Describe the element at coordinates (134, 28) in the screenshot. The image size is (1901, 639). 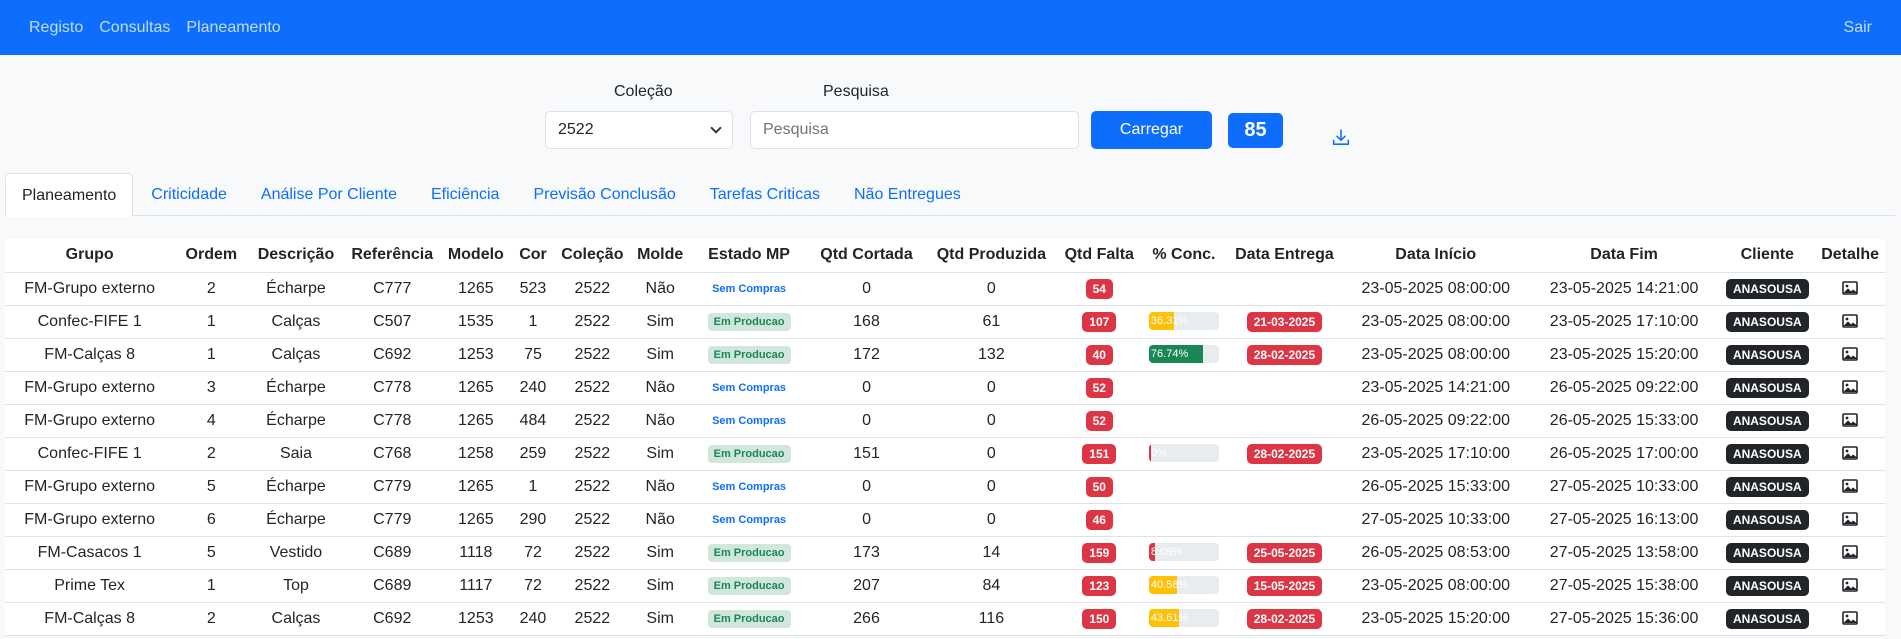
I see `nav-link-consultas: Consultas` at that location.